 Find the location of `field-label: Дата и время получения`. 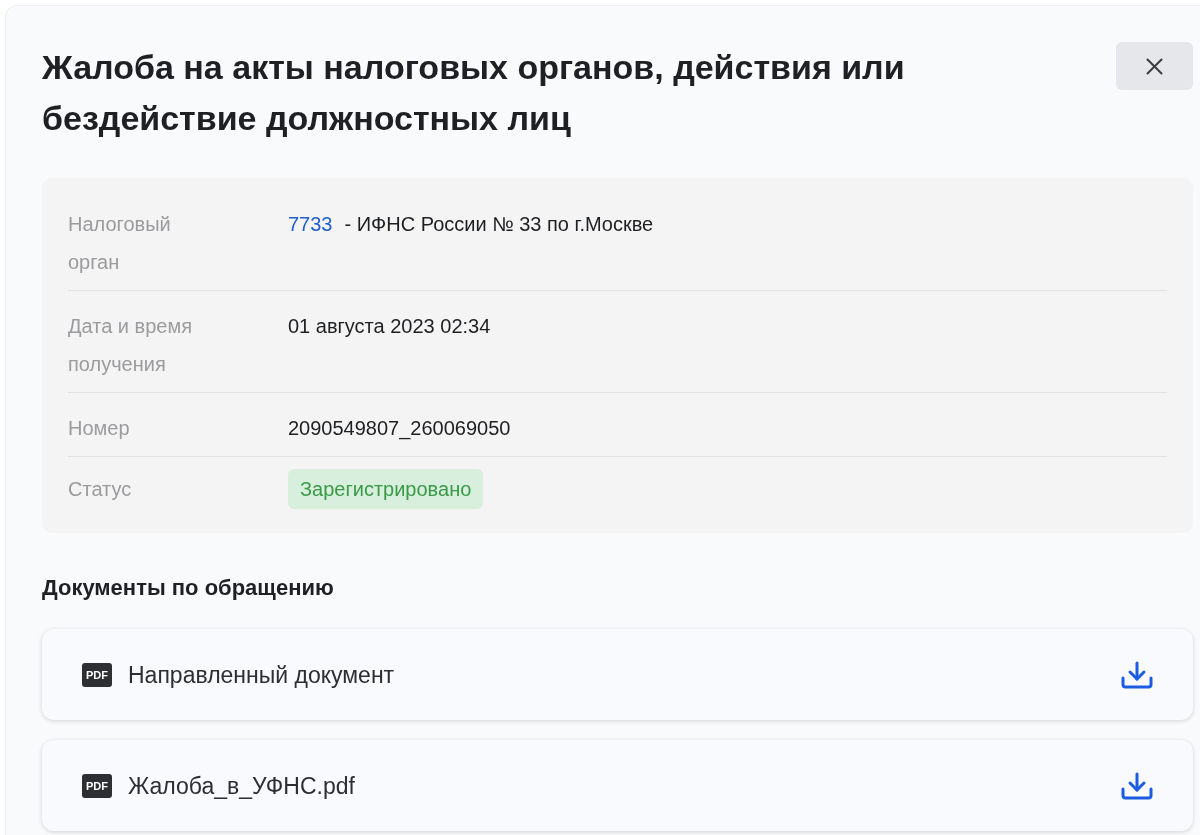

field-label: Дата и время получения is located at coordinates (131, 345).